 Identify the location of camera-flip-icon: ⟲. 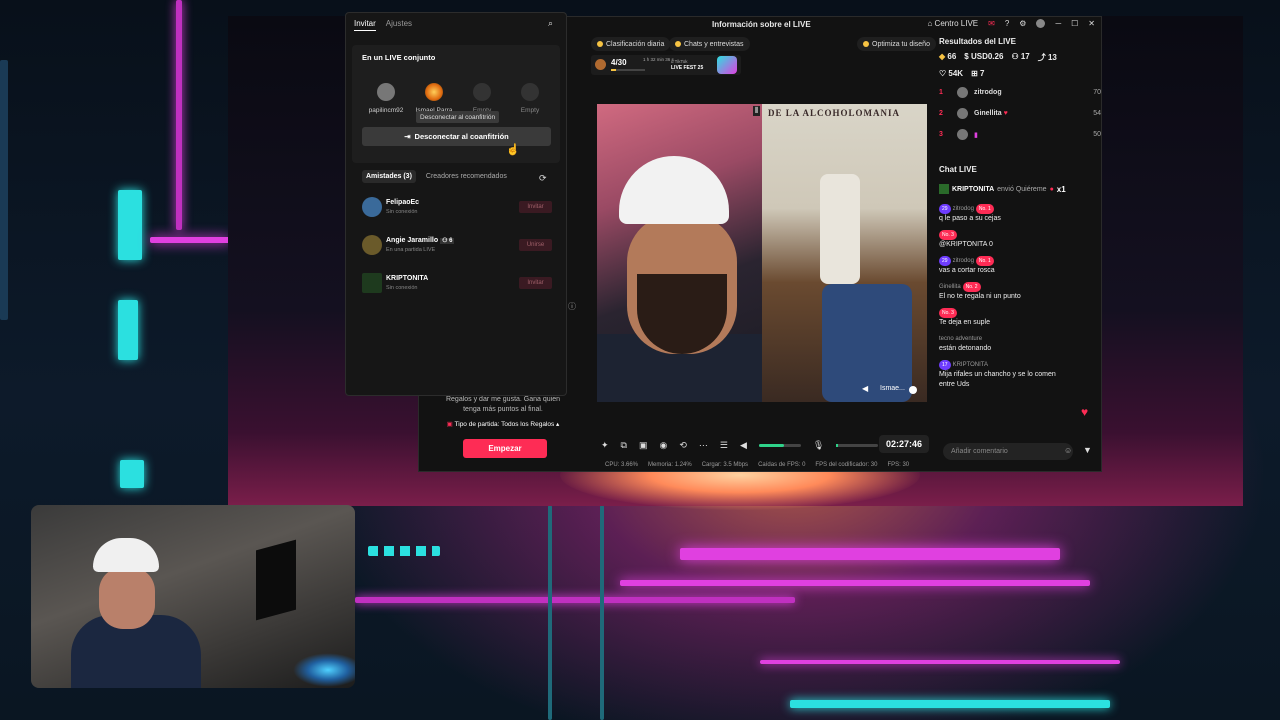
(683, 445).